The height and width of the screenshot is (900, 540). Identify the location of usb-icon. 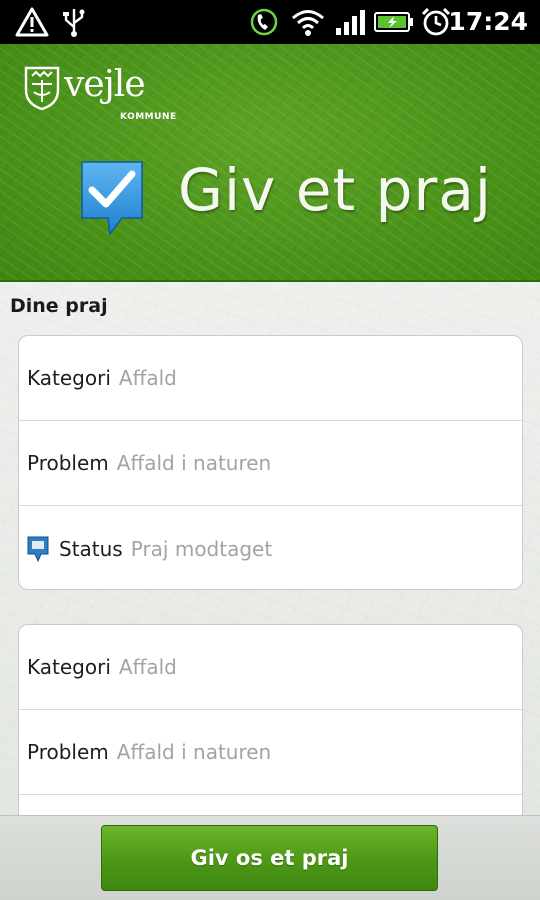
(74, 22).